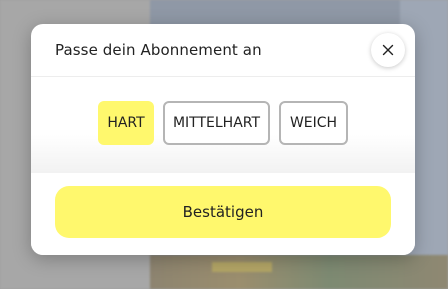 The width and height of the screenshot is (448, 289). I want to click on option-mittelhart: MITTELHART, so click(216, 123).